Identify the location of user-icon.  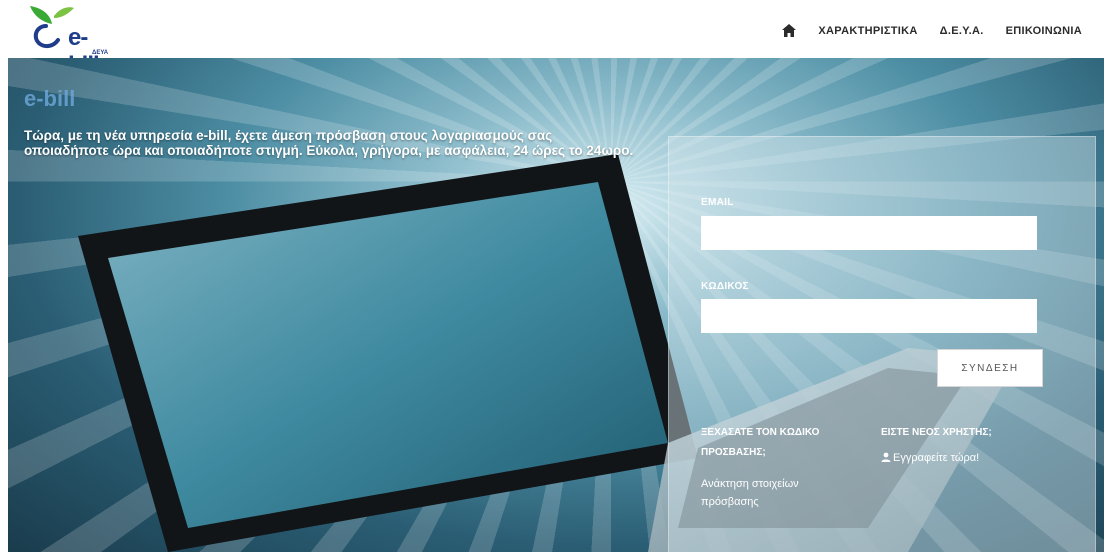
(886, 457).